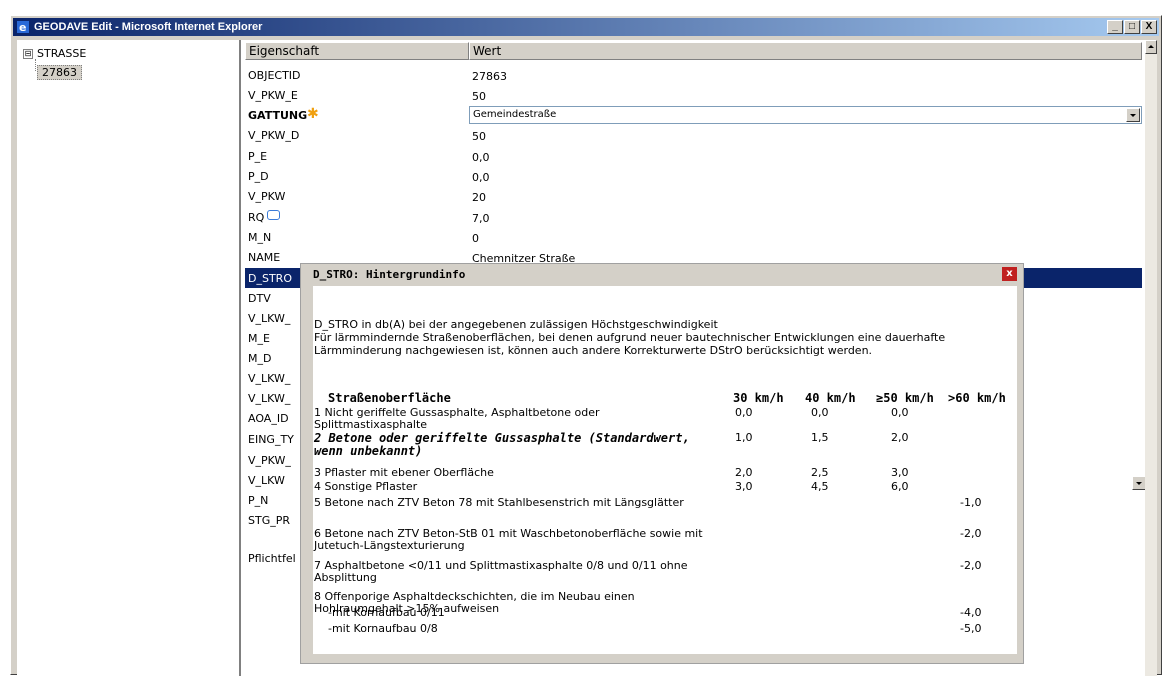 The height and width of the screenshot is (676, 1172). What do you see at coordinates (269, 520) in the screenshot?
I see `property-name: STG_PR` at bounding box center [269, 520].